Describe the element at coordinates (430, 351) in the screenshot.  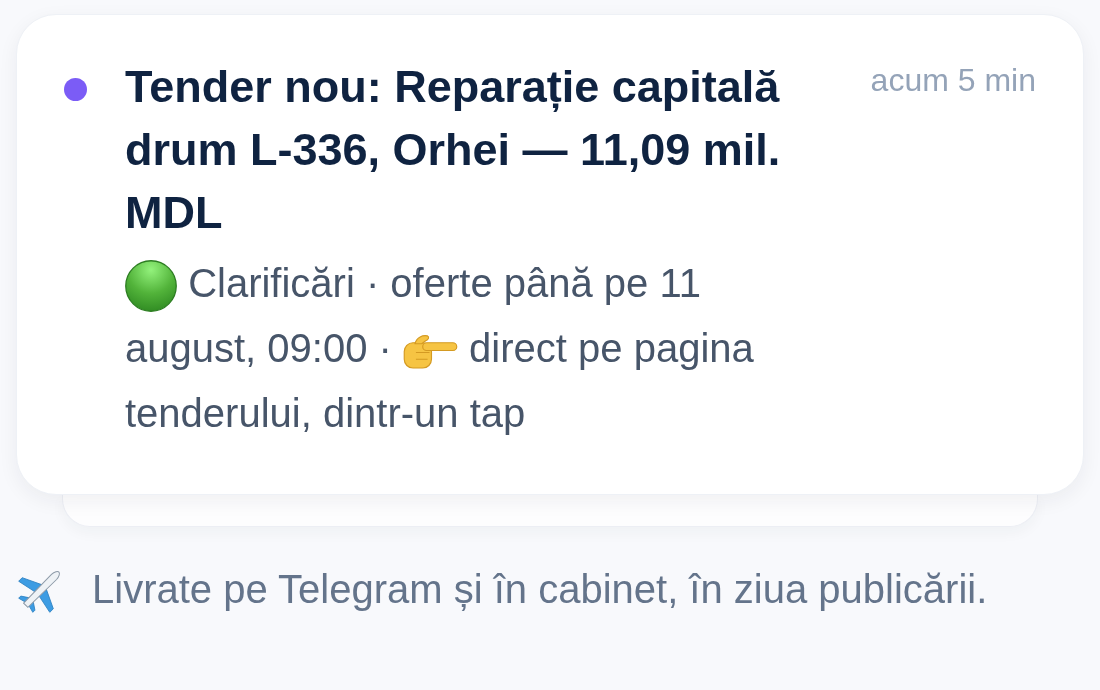
I see `pointing-hand-icon` at that location.